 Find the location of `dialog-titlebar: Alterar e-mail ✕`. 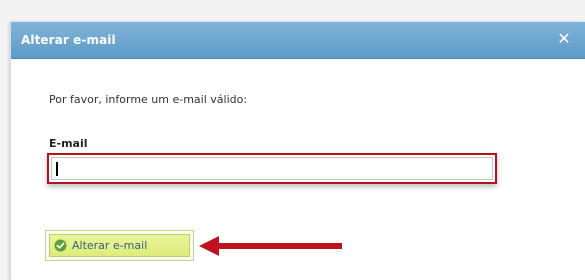

dialog-titlebar: Alterar e-mail ✕ is located at coordinates (298, 40).